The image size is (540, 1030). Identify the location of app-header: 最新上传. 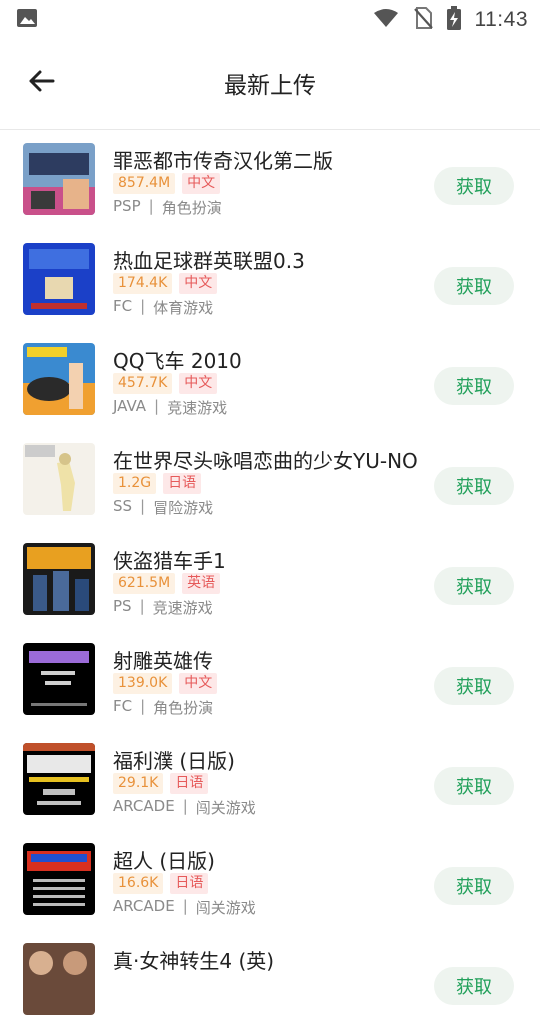
(270, 83).